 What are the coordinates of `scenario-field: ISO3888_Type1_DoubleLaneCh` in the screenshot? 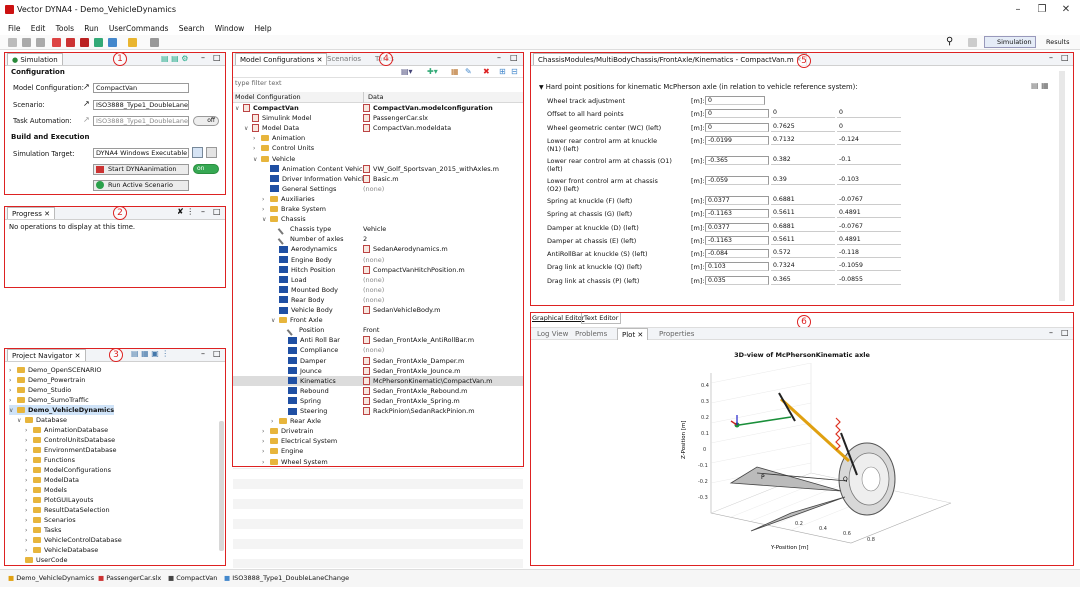 It's located at (141, 105).